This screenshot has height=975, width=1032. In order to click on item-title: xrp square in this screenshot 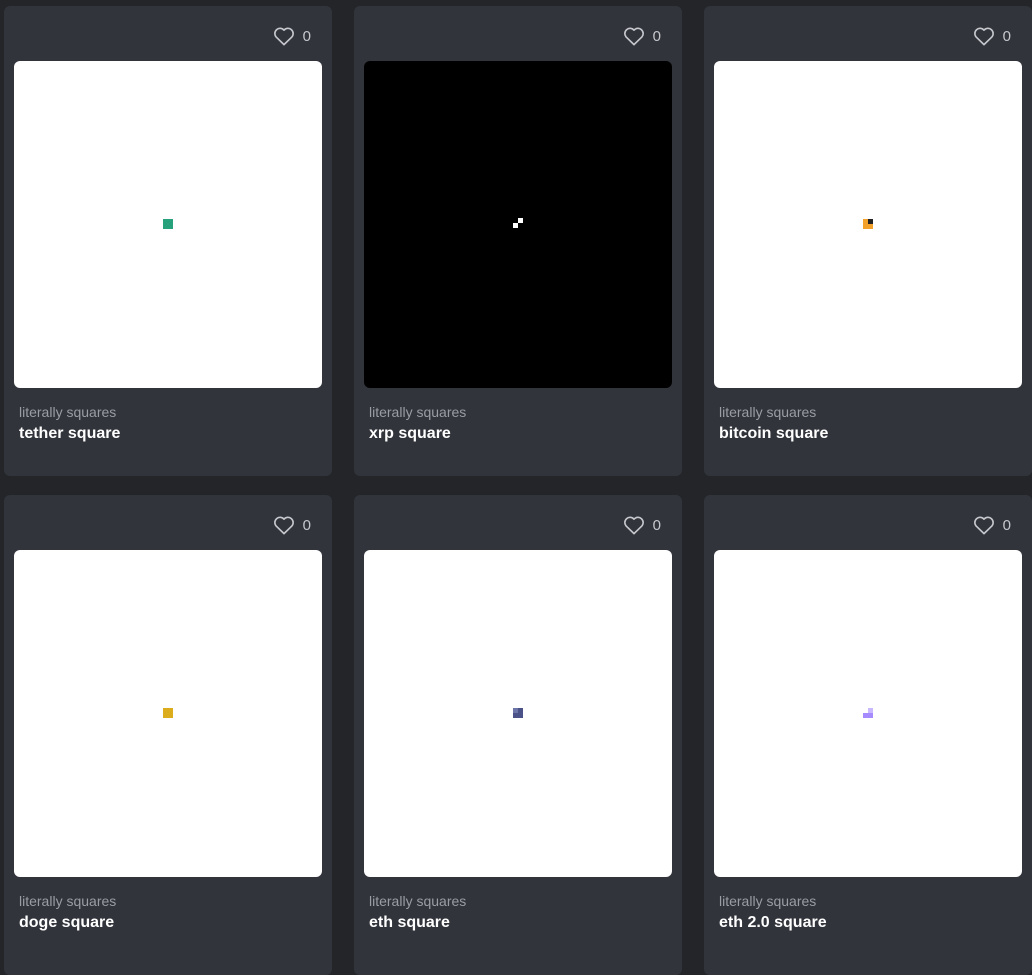, I will do `click(410, 434)`.